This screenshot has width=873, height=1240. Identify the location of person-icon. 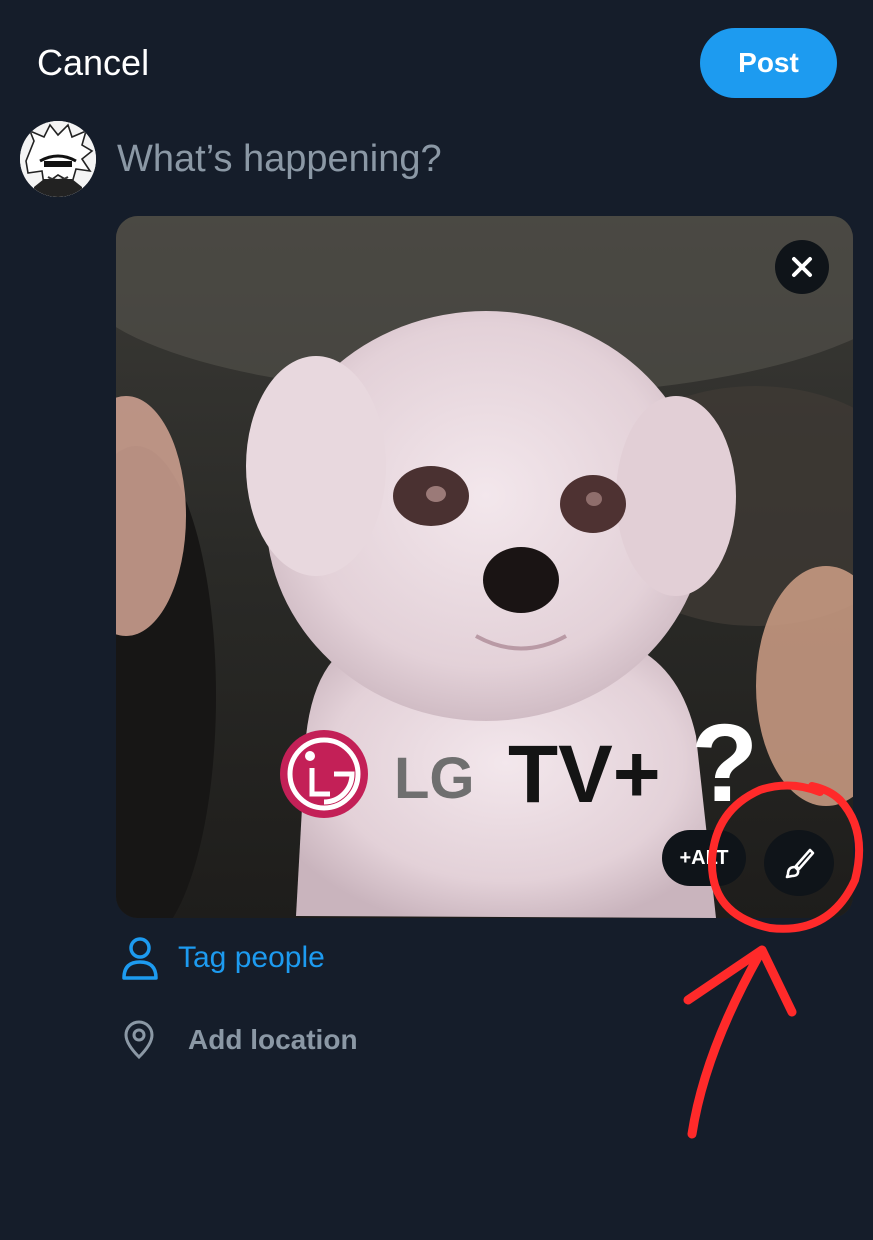
(140, 958).